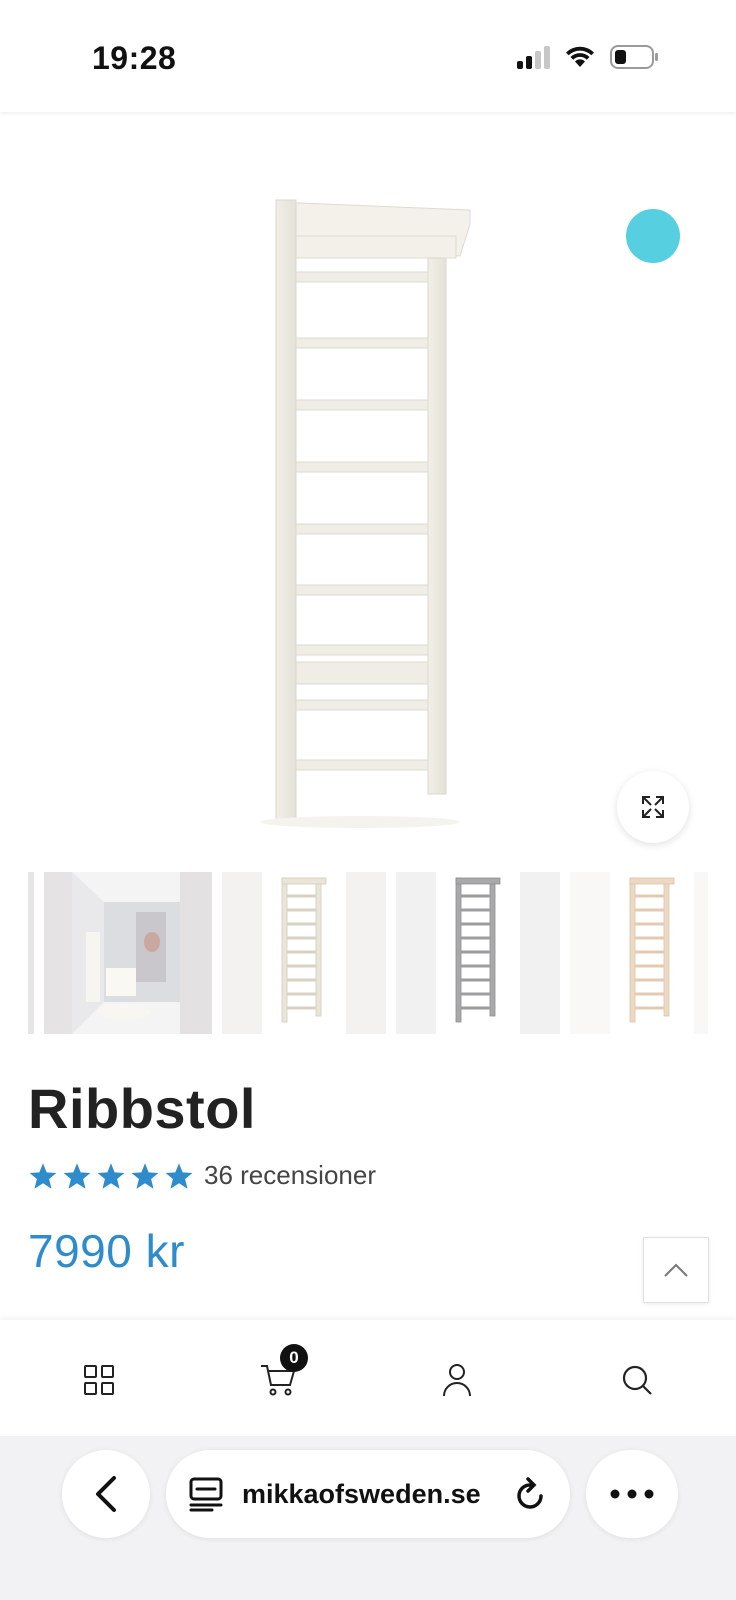  I want to click on address-bar: mikkaofsweden.se, so click(368, 1494).